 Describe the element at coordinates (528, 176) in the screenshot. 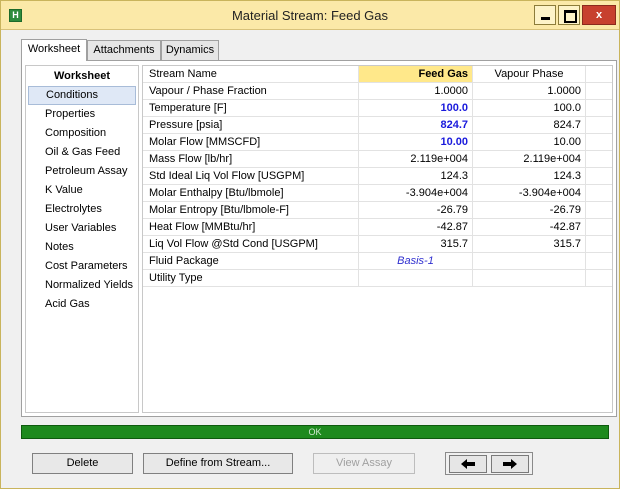

I see `vapour-phase-value: 124.3` at that location.